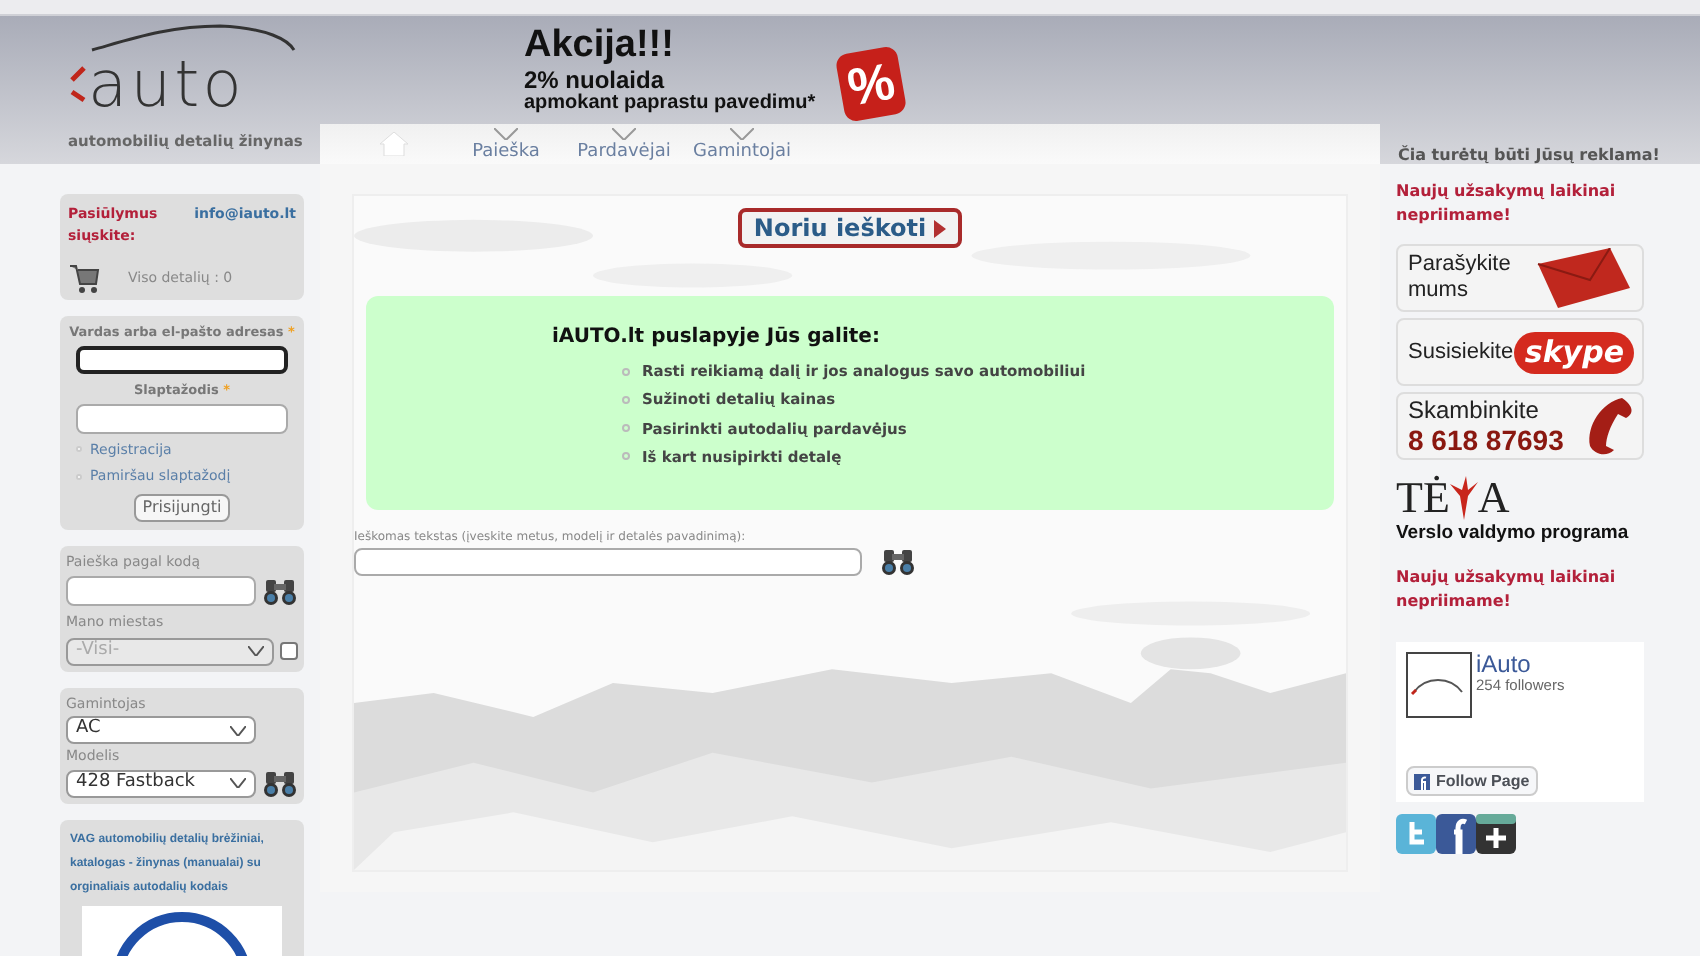 The width and height of the screenshot is (1700, 956). I want to click on contact-card: Parašykite mums, so click(1520, 278).